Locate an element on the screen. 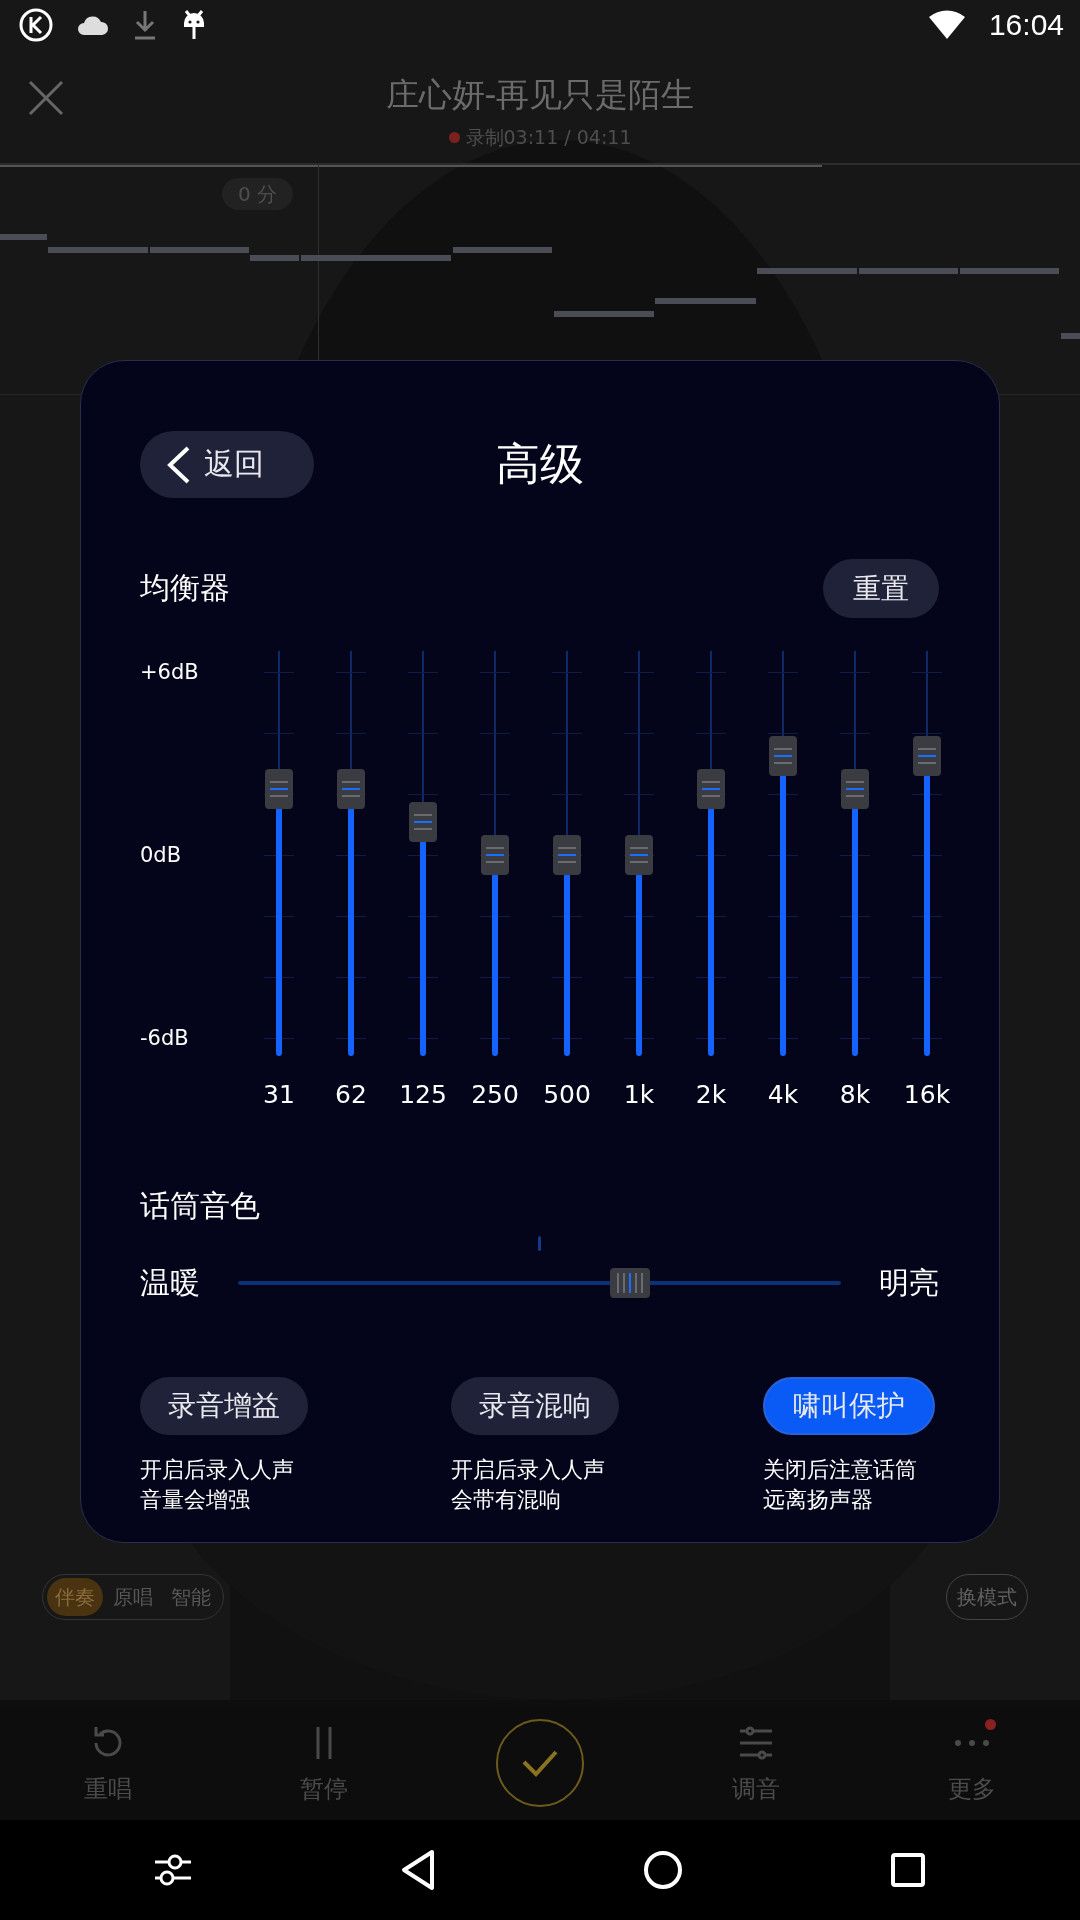 The width and height of the screenshot is (1080, 1920). toggle-button: 录音增益 is located at coordinates (224, 1406).